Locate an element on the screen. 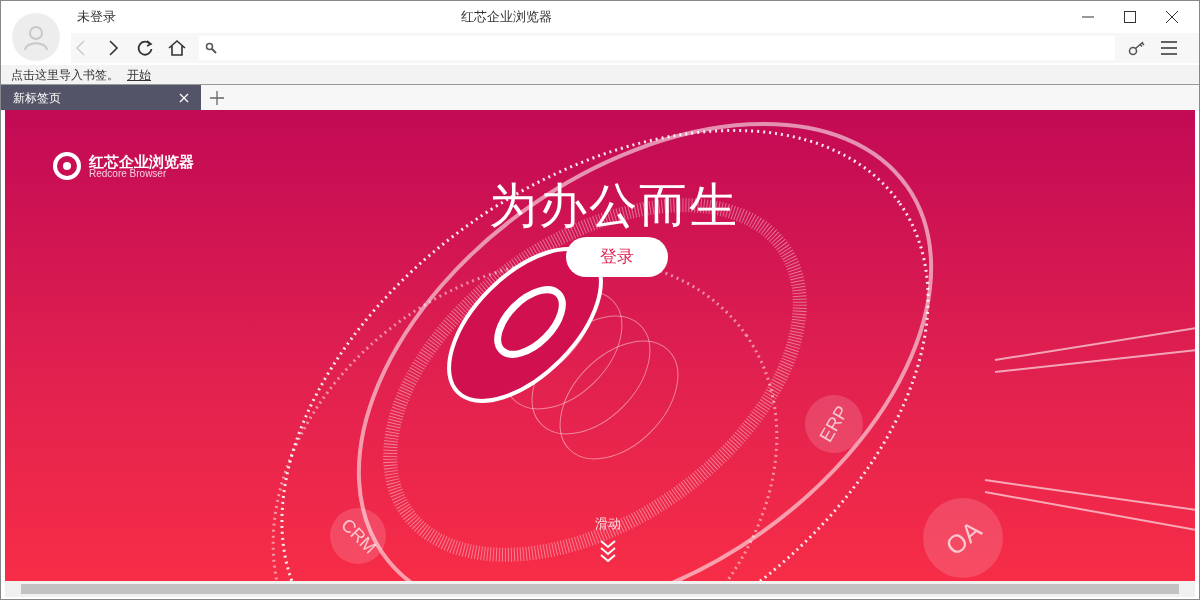 The width and height of the screenshot is (1200, 600). browser-tab: 新标签页 is located at coordinates (101, 97).